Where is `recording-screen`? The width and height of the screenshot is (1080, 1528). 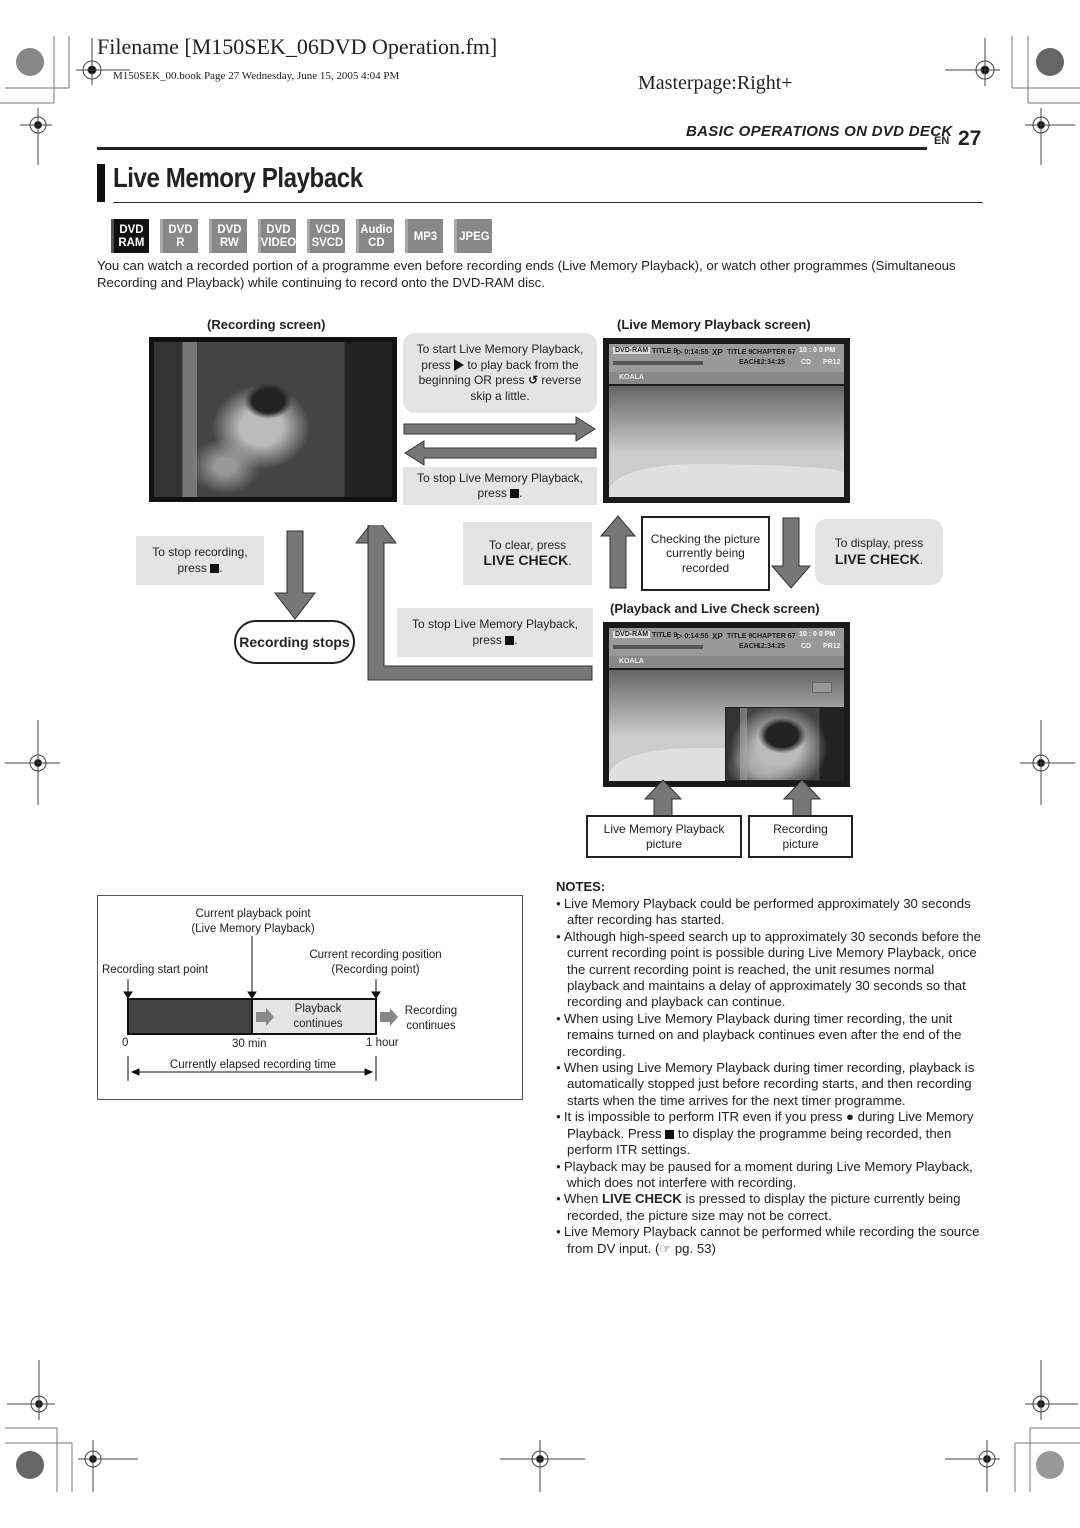
recording-screen is located at coordinates (273, 419).